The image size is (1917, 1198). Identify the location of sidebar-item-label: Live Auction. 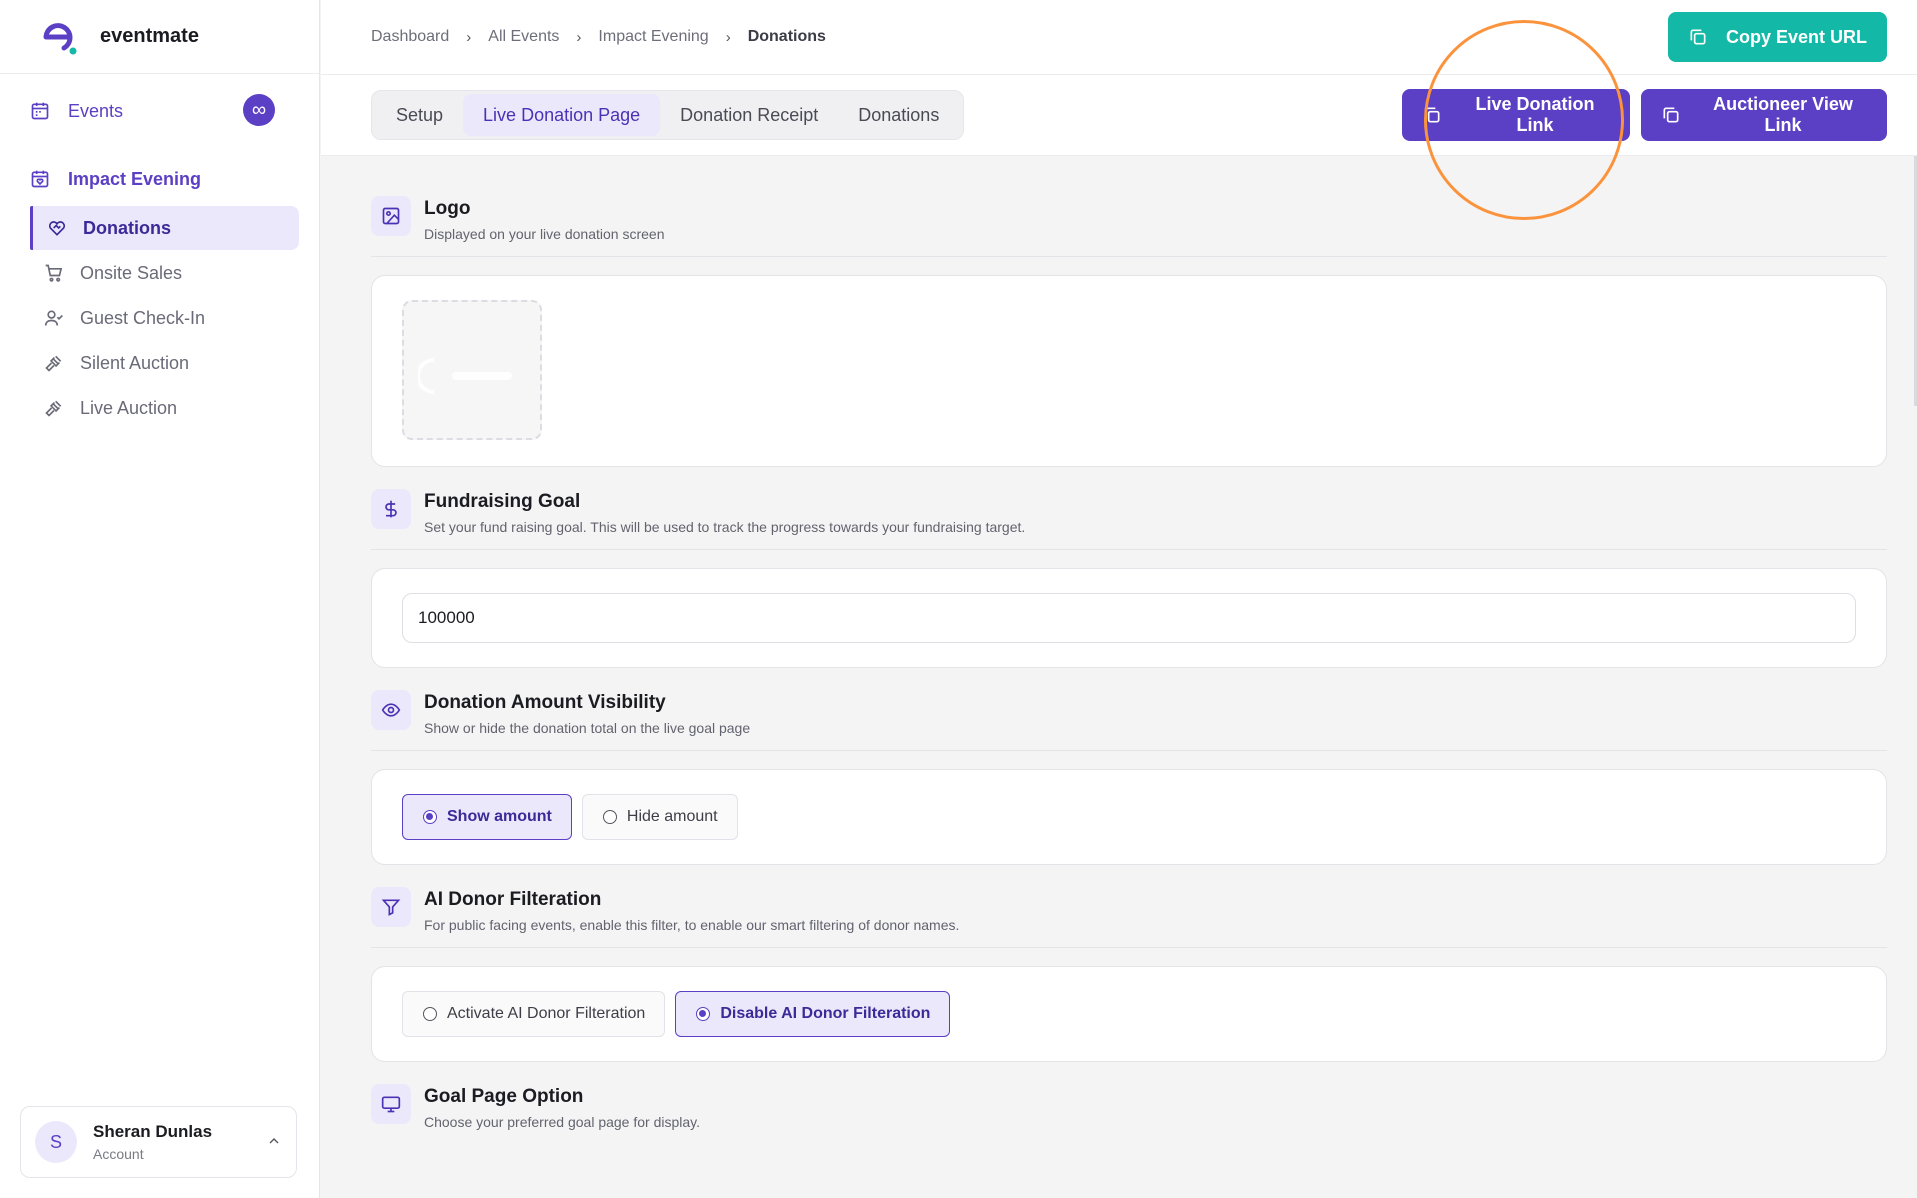
(129, 407).